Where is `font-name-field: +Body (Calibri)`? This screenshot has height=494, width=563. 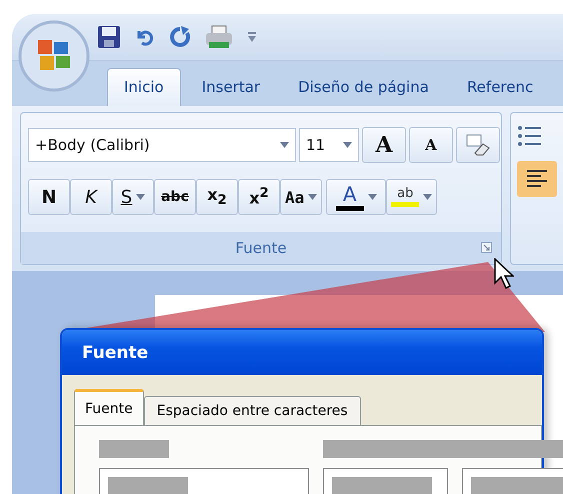
font-name-field: +Body (Calibri) is located at coordinates (162, 145).